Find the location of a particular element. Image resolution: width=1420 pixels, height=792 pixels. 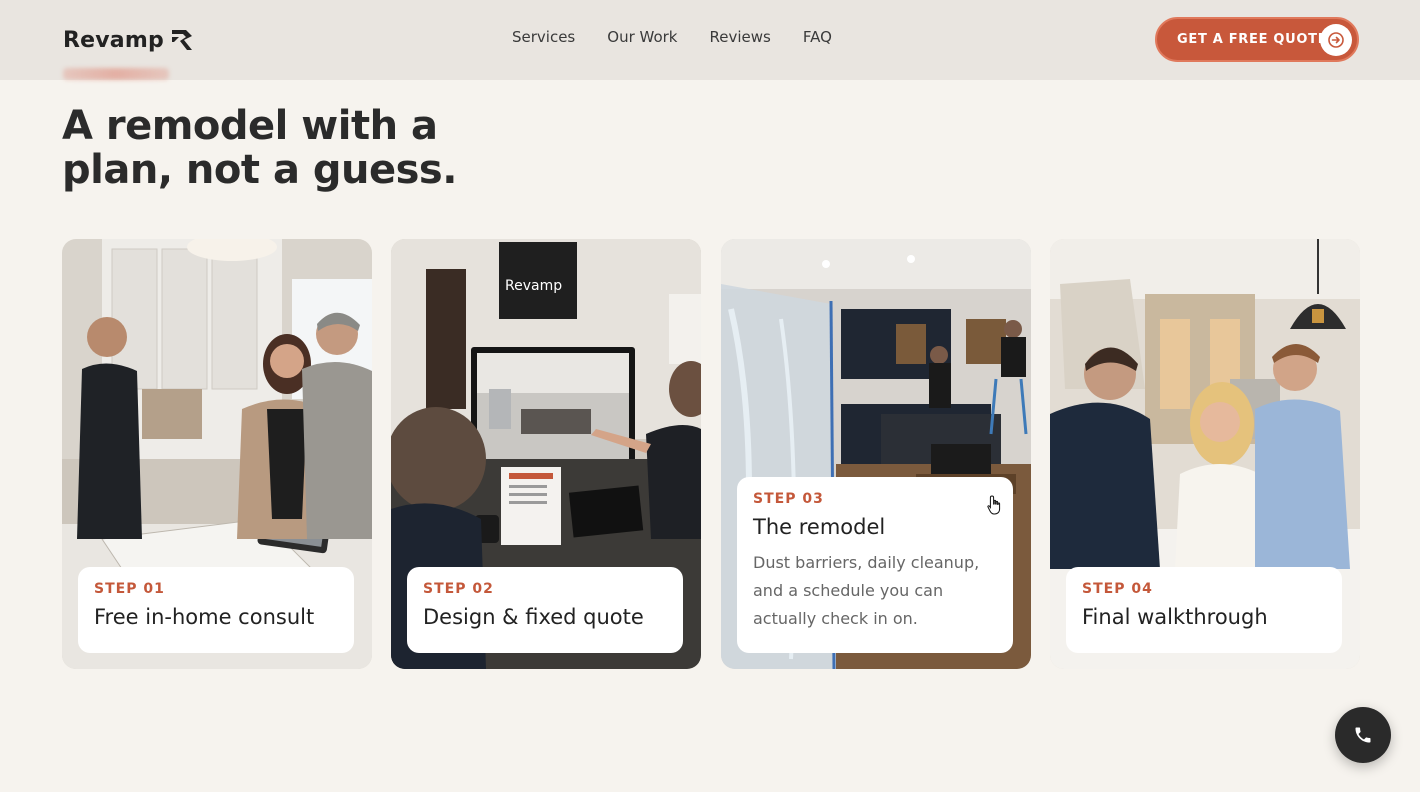

logo: Revamp is located at coordinates (128, 40).